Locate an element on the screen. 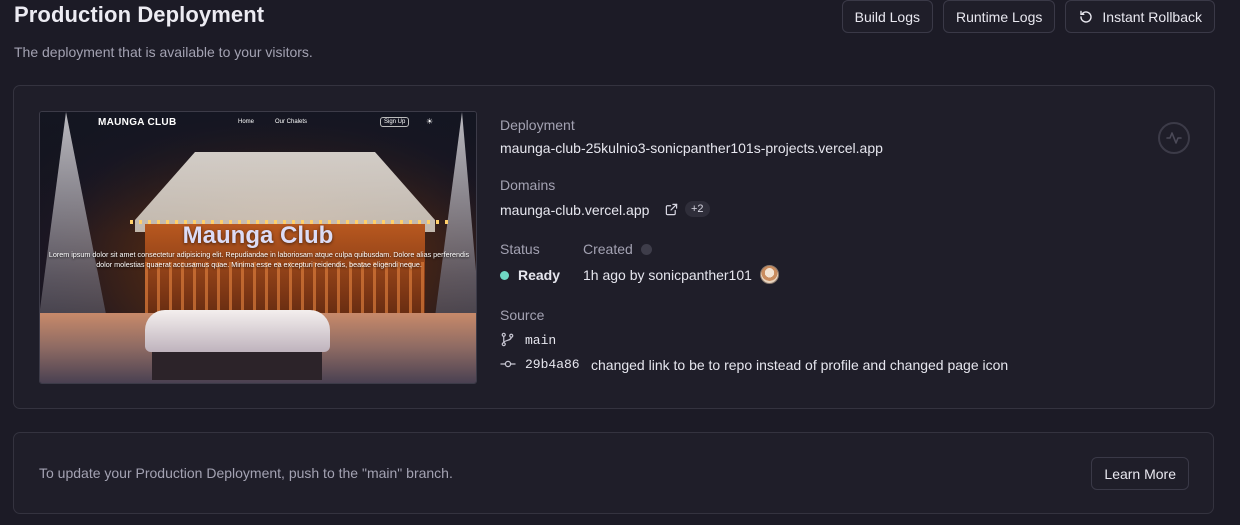 The height and width of the screenshot is (525, 1240). deployment-label: Deployment is located at coordinates (537, 125).